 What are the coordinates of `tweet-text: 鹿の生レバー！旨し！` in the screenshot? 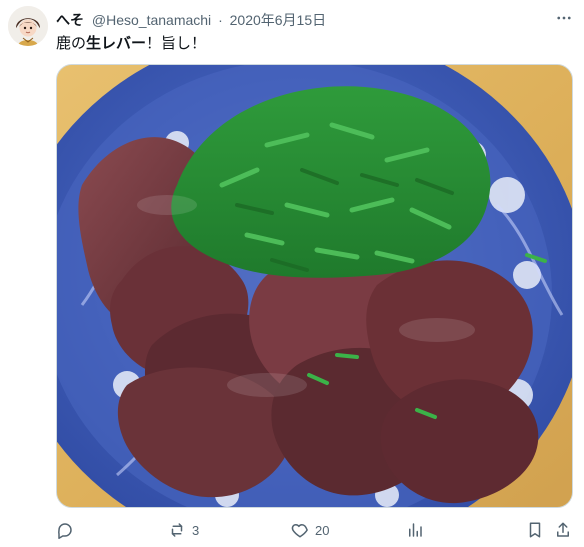 It's located at (131, 44).